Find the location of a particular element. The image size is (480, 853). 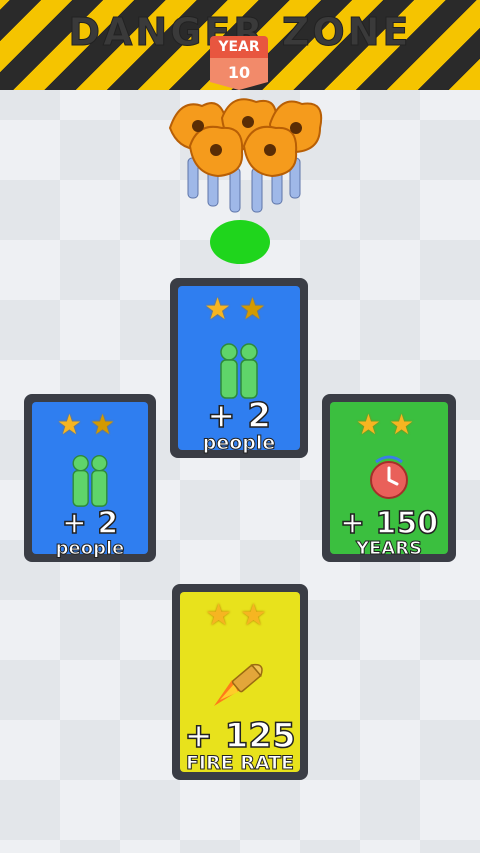

gate-card-right: ★★ + 150 YEARS is located at coordinates (389, 478).